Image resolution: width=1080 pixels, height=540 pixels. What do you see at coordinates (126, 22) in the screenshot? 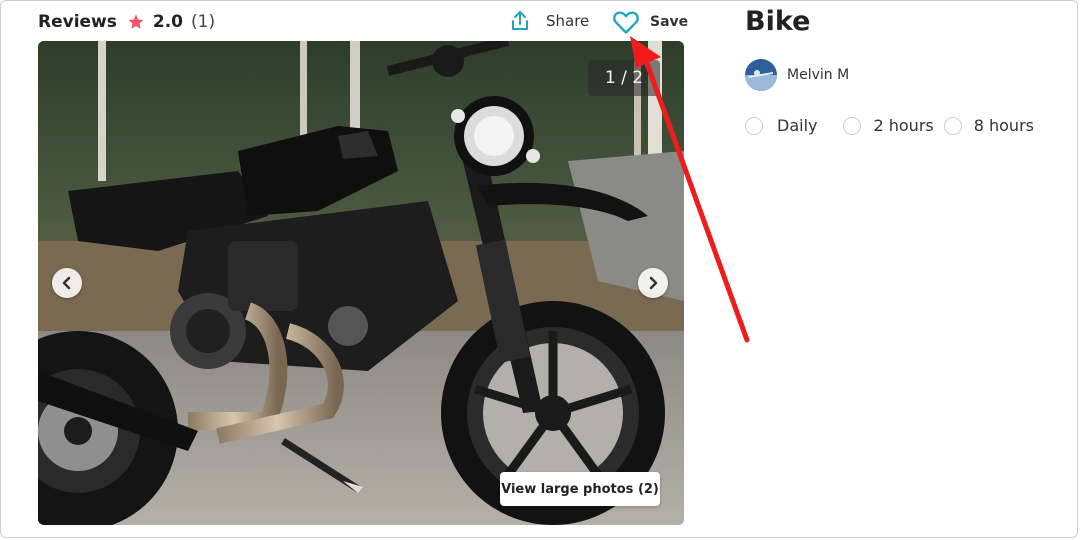
I see `reviews-summary: Reviews 2.0 (1)` at bounding box center [126, 22].